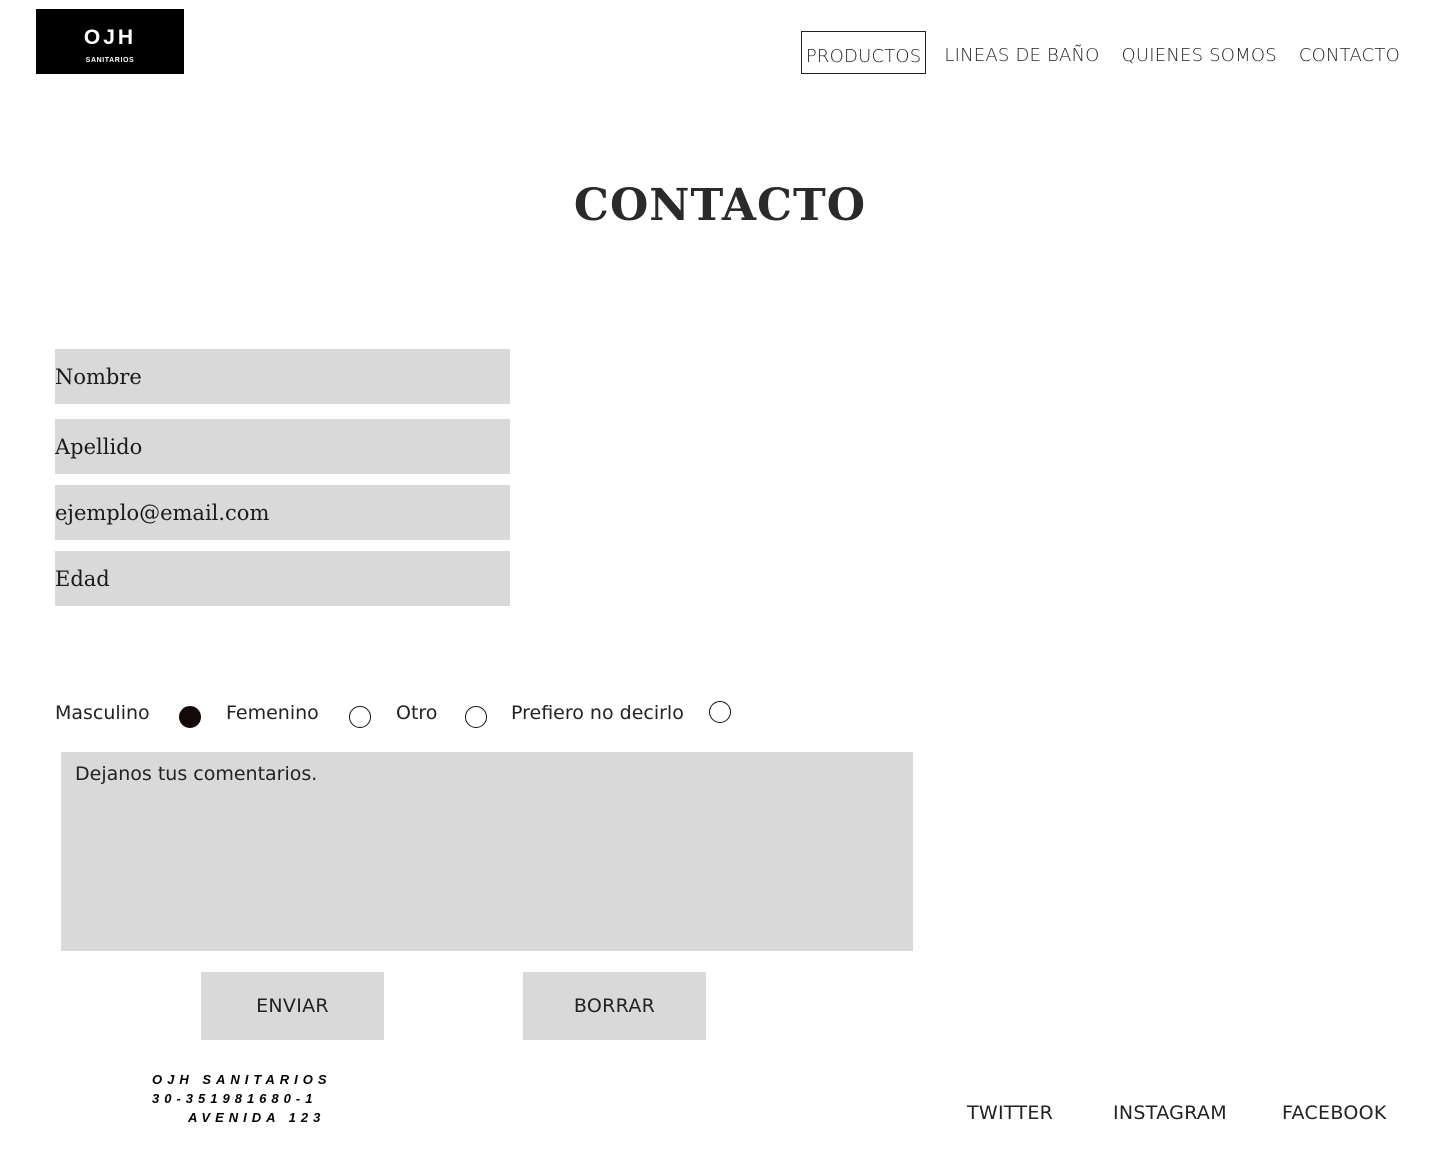  Describe the element at coordinates (1010, 1113) in the screenshot. I see `twitter-link: TWITTER` at that location.